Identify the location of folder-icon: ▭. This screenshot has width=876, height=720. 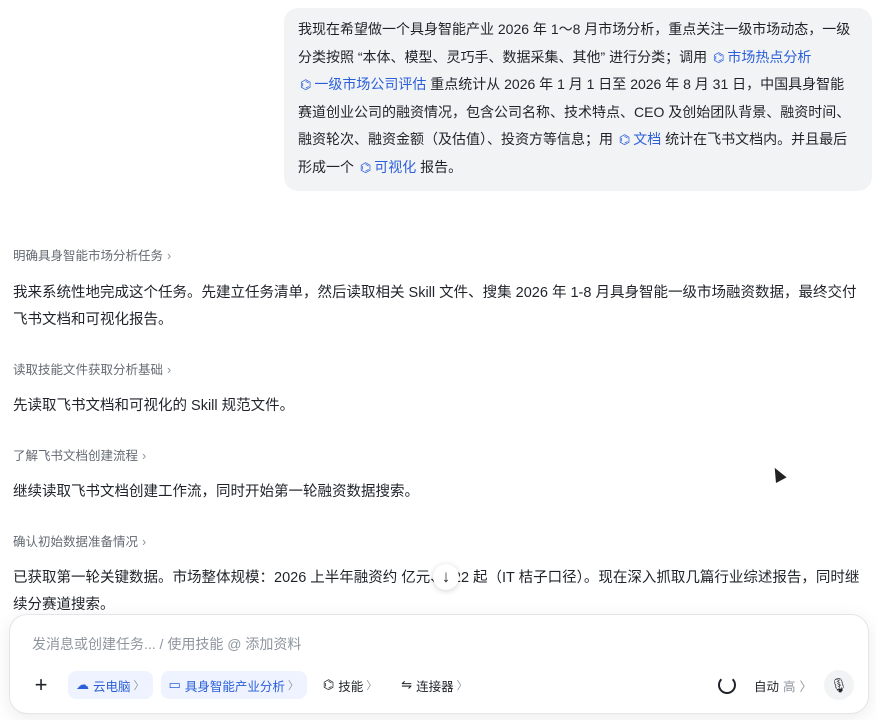
(174, 684).